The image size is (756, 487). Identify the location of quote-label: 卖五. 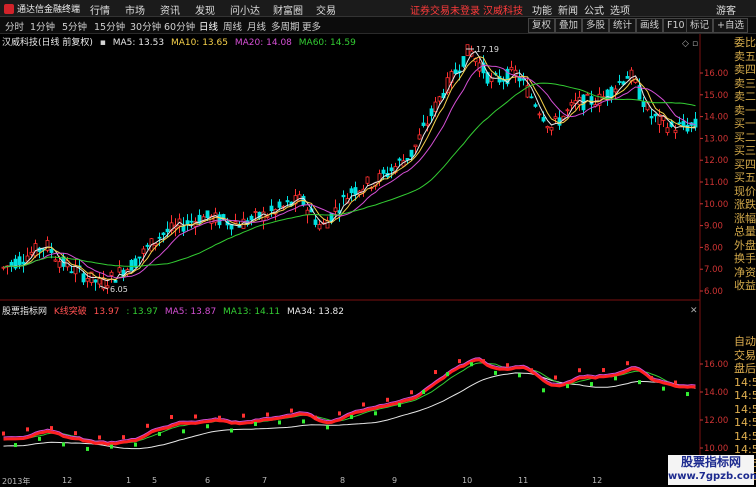
(745, 56).